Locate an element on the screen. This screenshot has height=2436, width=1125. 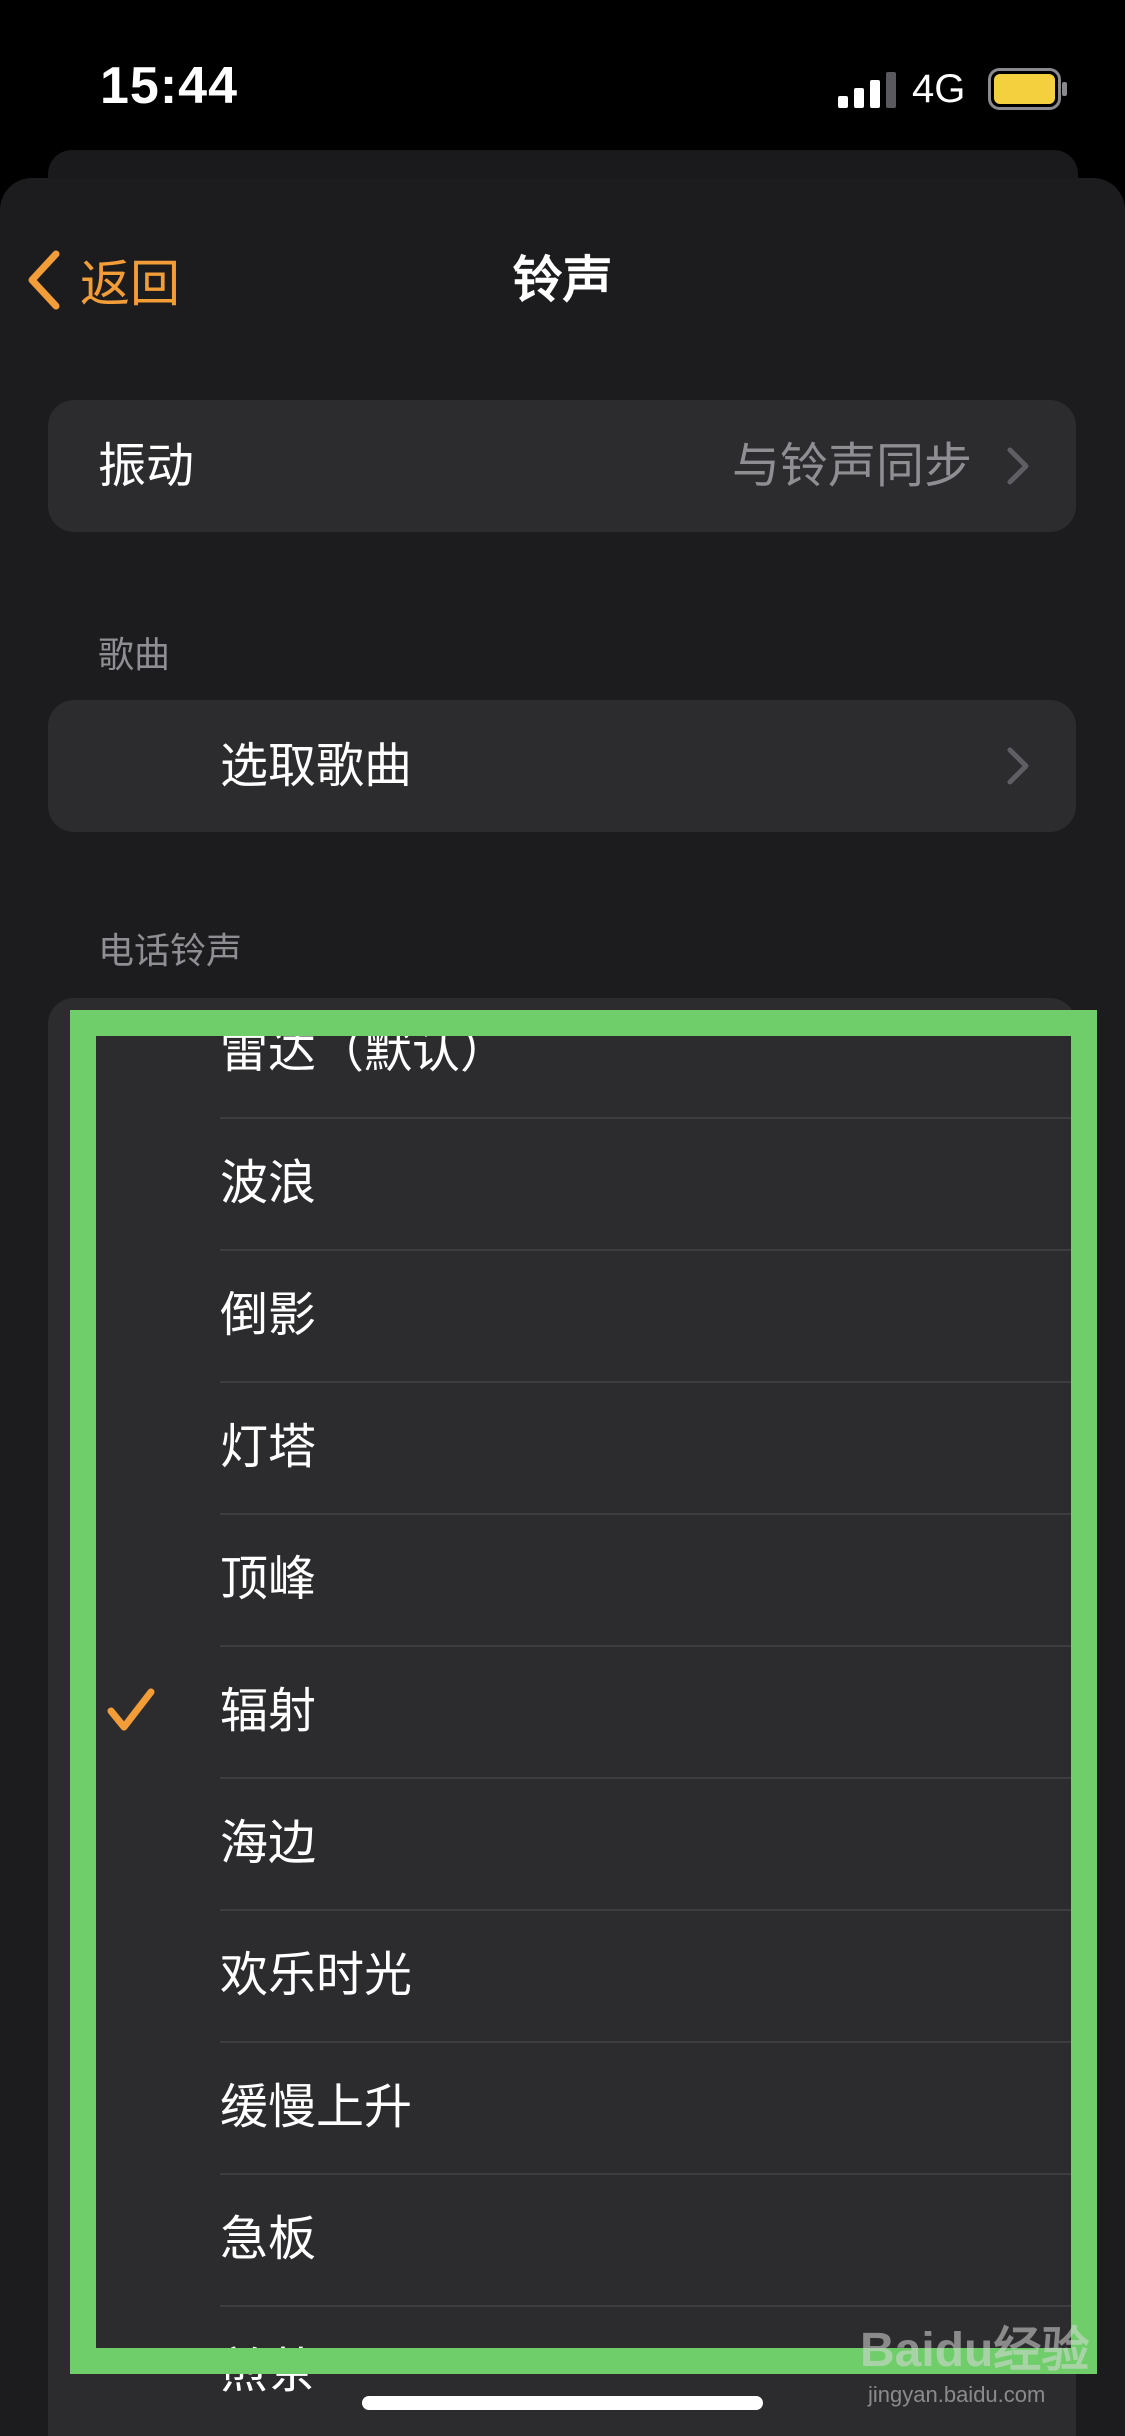
ringtone-row: 海边 is located at coordinates (562, 1843).